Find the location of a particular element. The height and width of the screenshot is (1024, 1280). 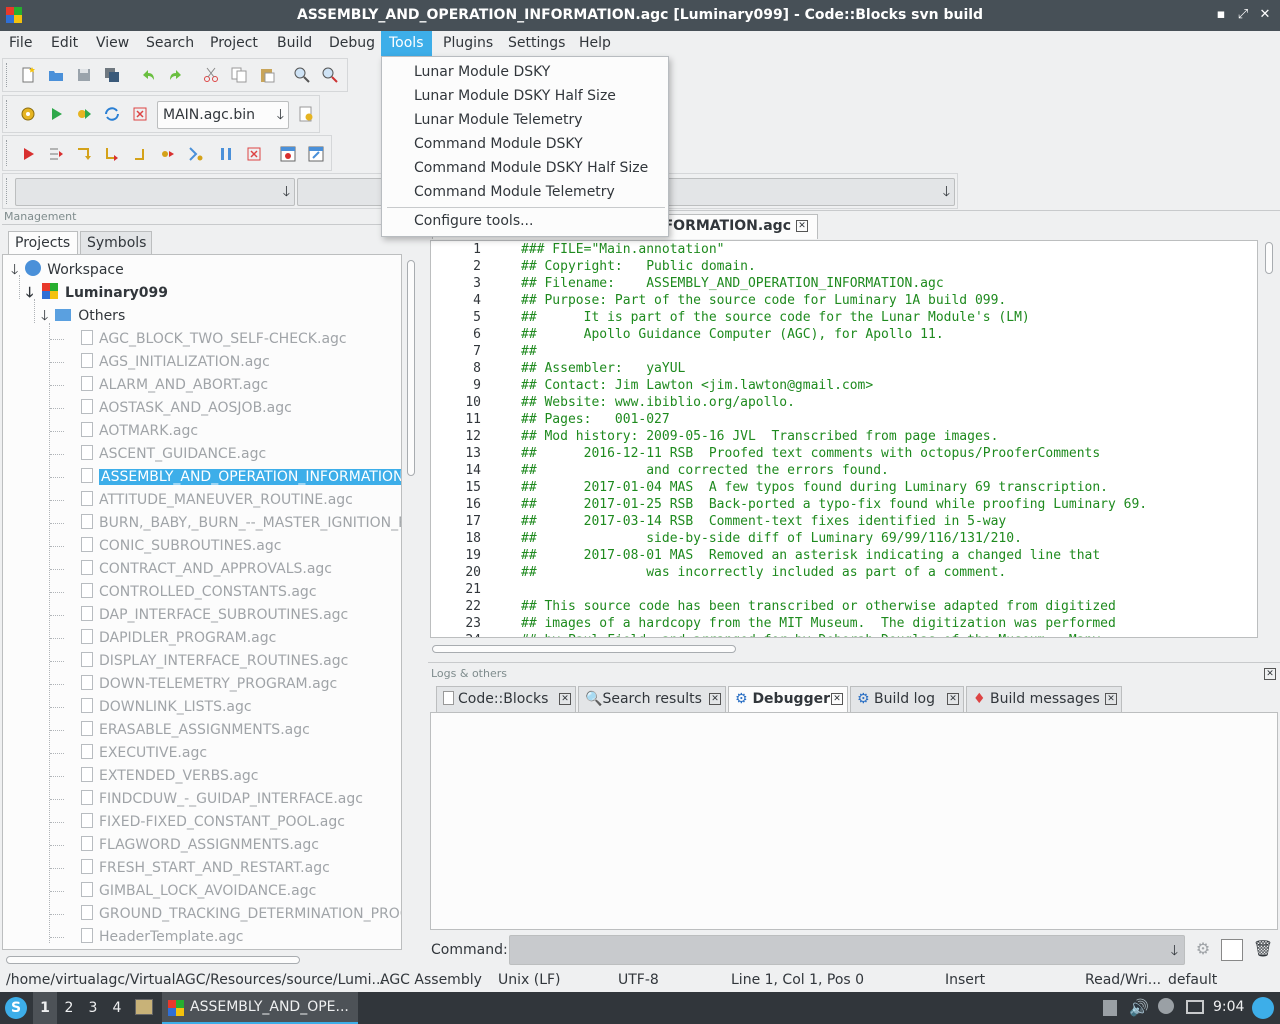

step-instruction-icon is located at coordinates (196, 154).